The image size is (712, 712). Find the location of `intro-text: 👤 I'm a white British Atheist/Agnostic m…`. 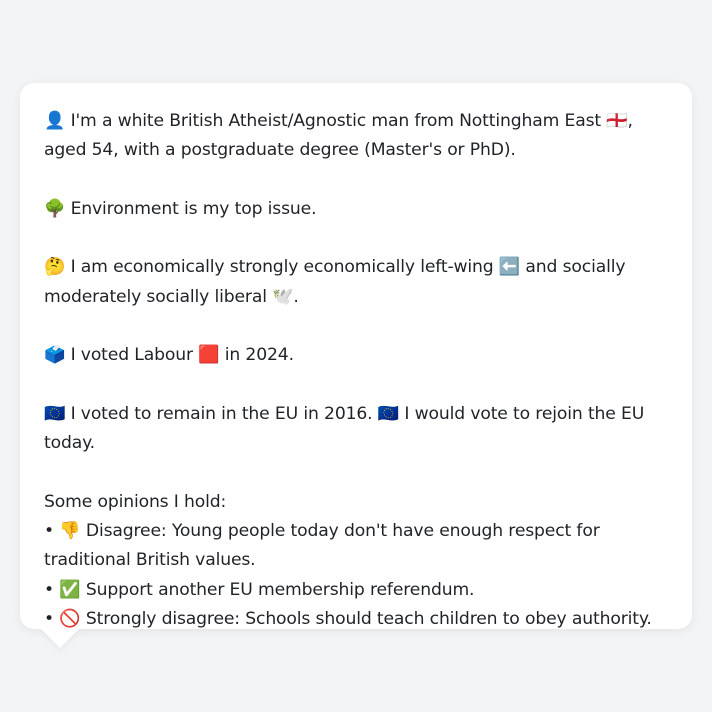

intro-text: 👤 I'm a white British Atheist/Agnostic m… is located at coordinates (338, 136).